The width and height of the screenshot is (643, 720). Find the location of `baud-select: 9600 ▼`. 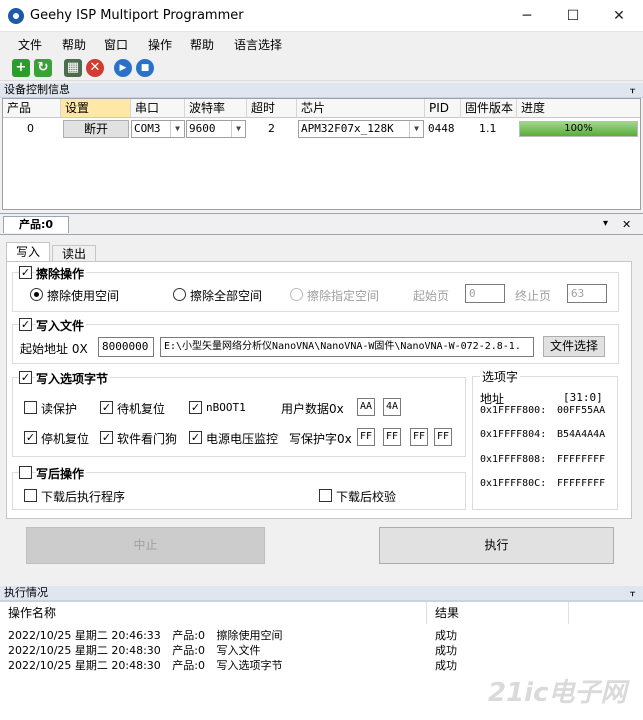

baud-select: 9600 ▼ is located at coordinates (216, 129).